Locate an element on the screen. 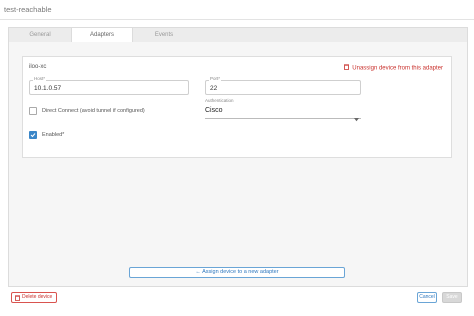 The height and width of the screenshot is (316, 474). assign-label: Assign device to a new adapter is located at coordinates (240, 272).